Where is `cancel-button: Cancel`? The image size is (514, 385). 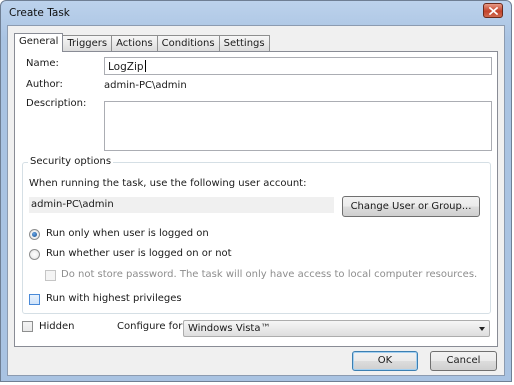 cancel-button: Cancel is located at coordinates (463, 361).